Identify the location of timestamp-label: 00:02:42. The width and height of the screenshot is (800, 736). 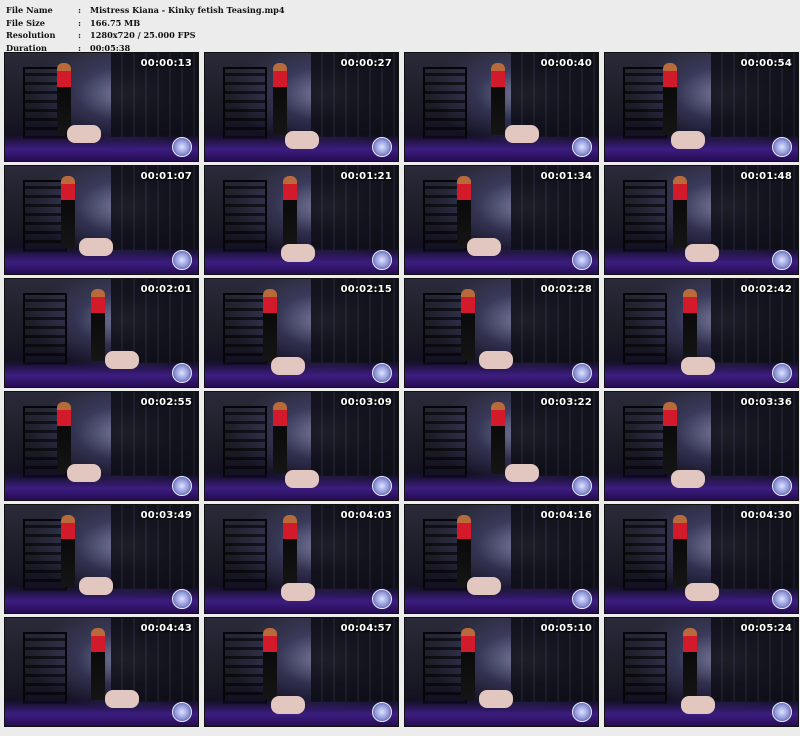
(766, 289).